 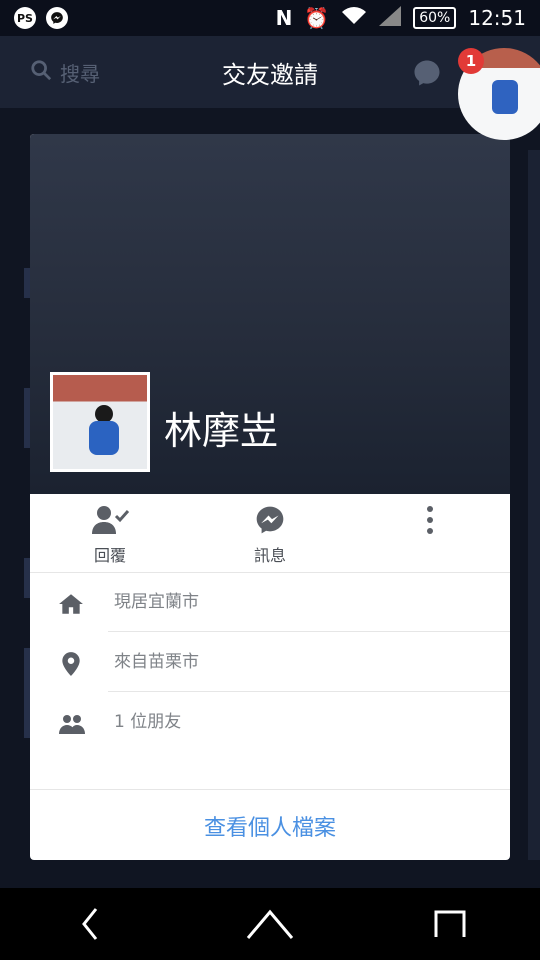 I want to click on profile-name: 林摩岦, so click(x=221, y=427).